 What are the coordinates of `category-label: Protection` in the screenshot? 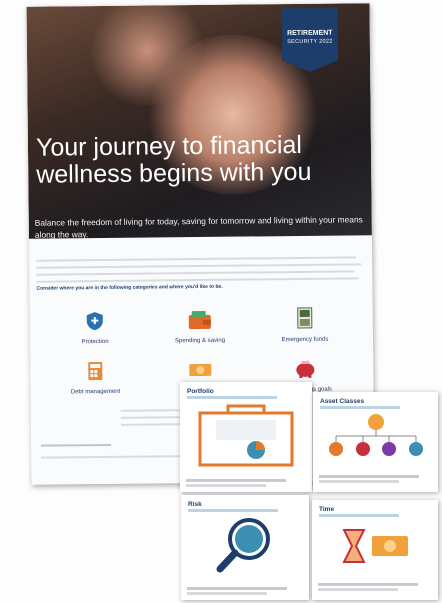 It's located at (95, 342).